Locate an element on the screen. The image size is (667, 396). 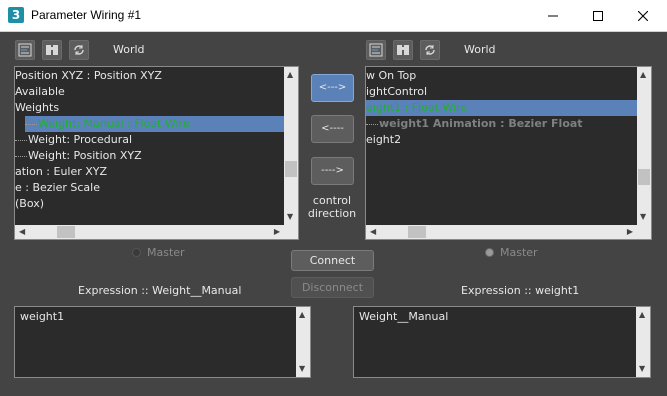
maximize-button is located at coordinates (598, 15).